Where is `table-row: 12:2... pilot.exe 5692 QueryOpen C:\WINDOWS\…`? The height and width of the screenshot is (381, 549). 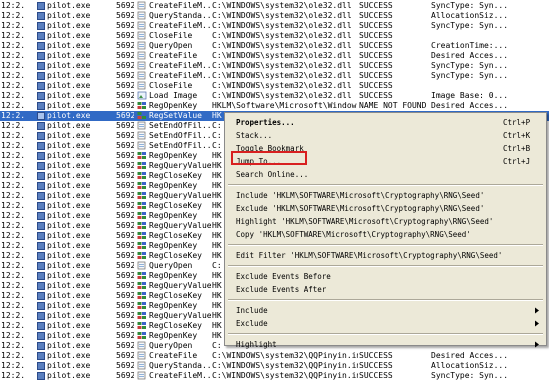 table-row: 12:2... pilot.exe 5692 QueryOpen C:\WINDOWS\… is located at coordinates (274, 46).